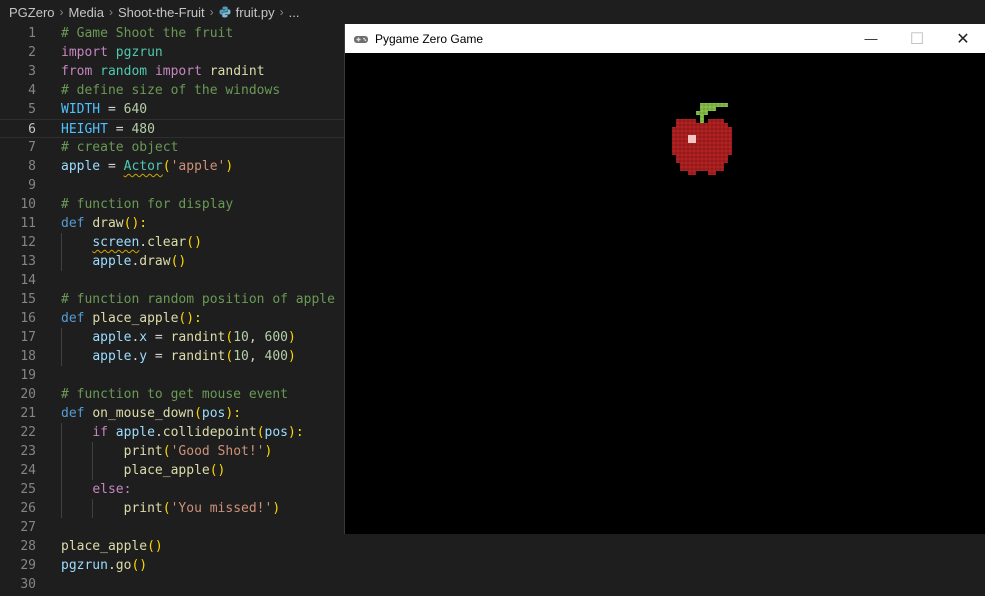 Image resolution: width=985 pixels, height=596 pixels. I want to click on code-token: # function random position of apple, so click(198, 299).